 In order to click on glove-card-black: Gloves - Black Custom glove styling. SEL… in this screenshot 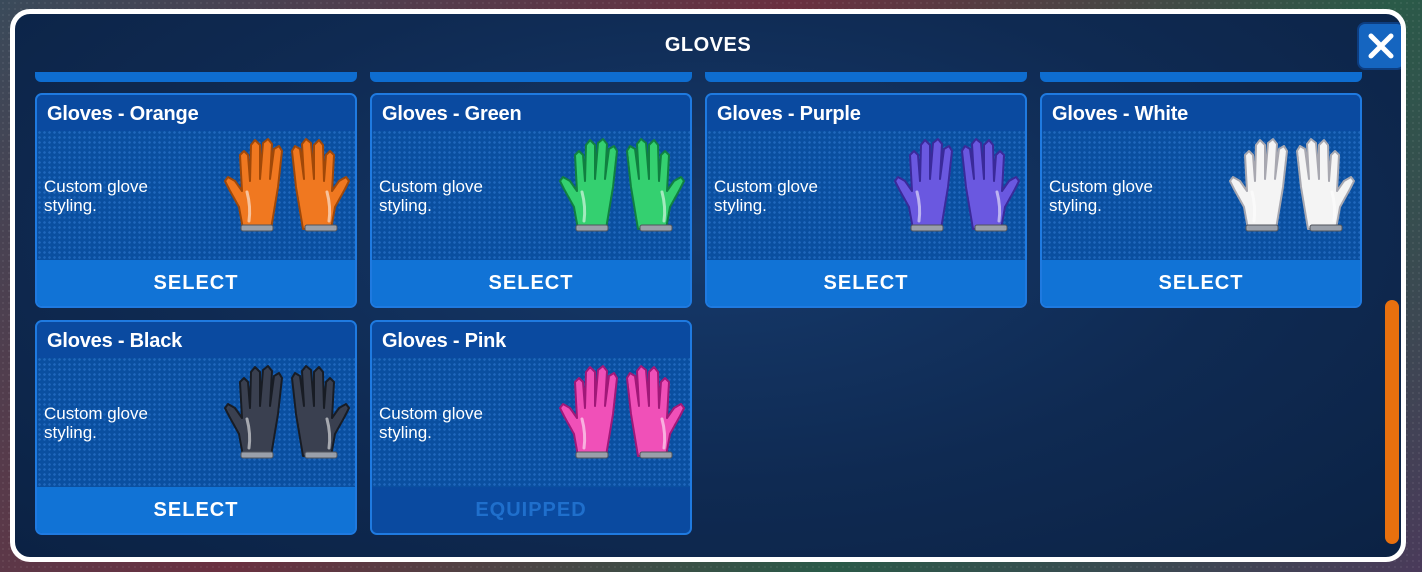, I will do `click(196, 427)`.